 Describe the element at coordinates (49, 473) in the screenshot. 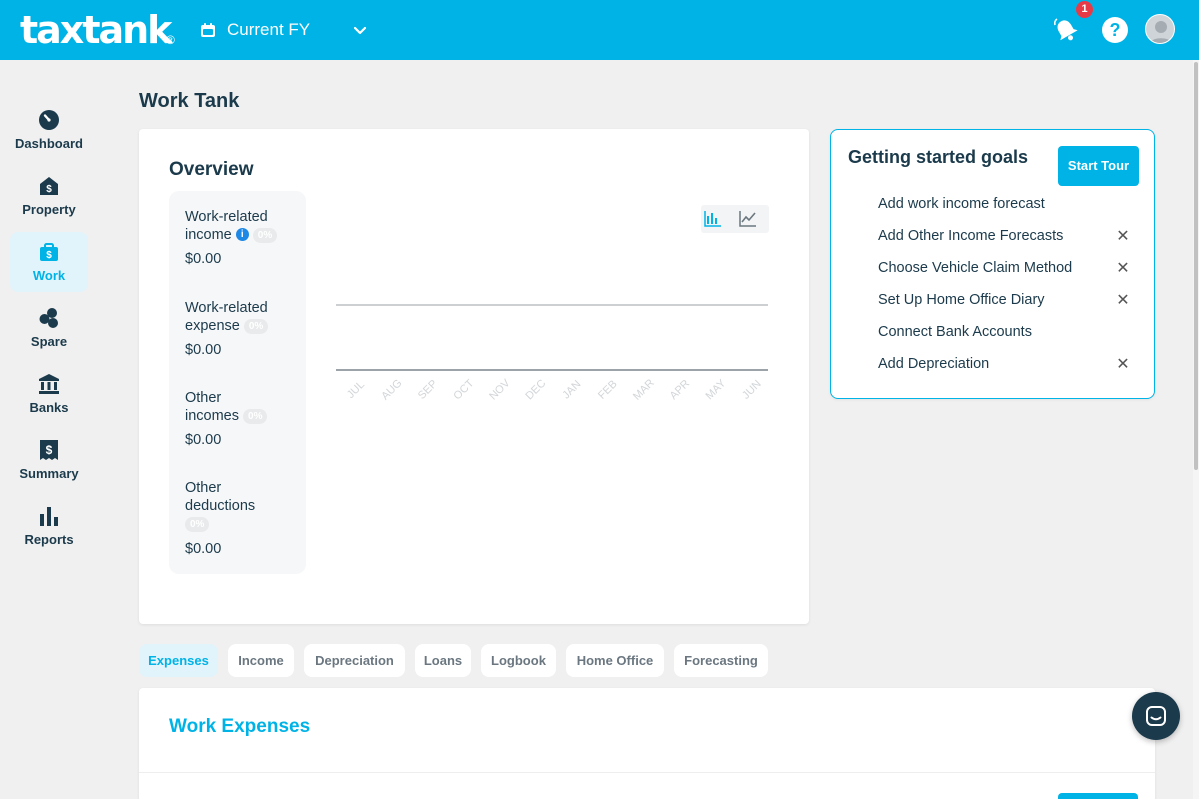

I see `sidebar-item-label: Summary` at that location.